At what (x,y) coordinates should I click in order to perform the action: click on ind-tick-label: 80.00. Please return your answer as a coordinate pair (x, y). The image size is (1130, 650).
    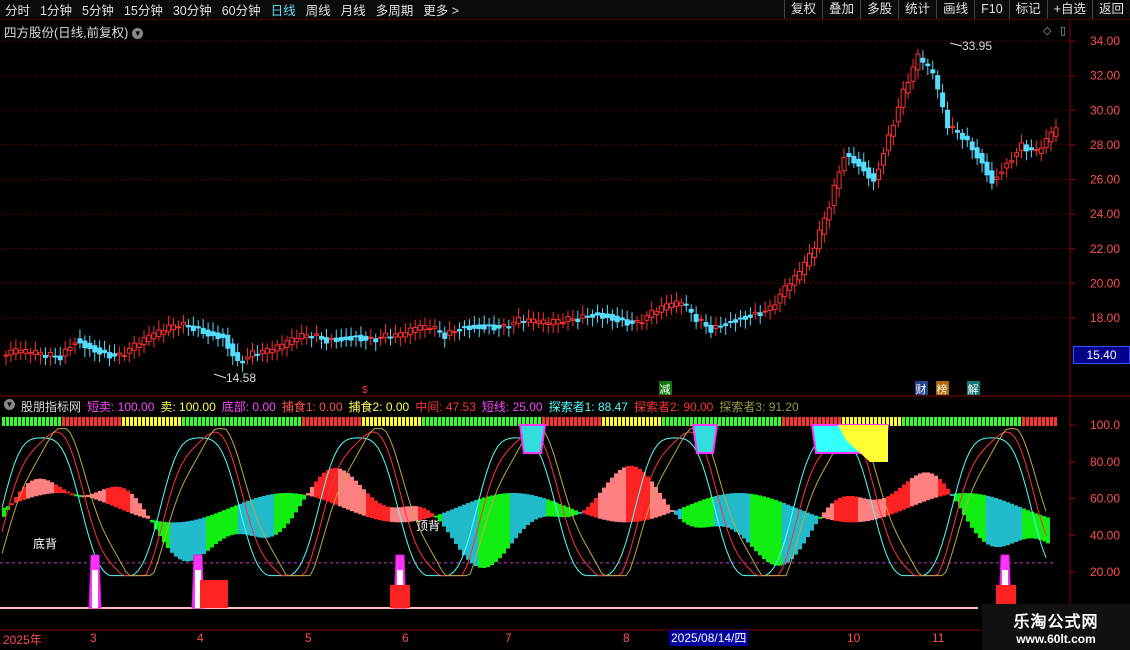
    Looking at the image, I should click on (1105, 462).